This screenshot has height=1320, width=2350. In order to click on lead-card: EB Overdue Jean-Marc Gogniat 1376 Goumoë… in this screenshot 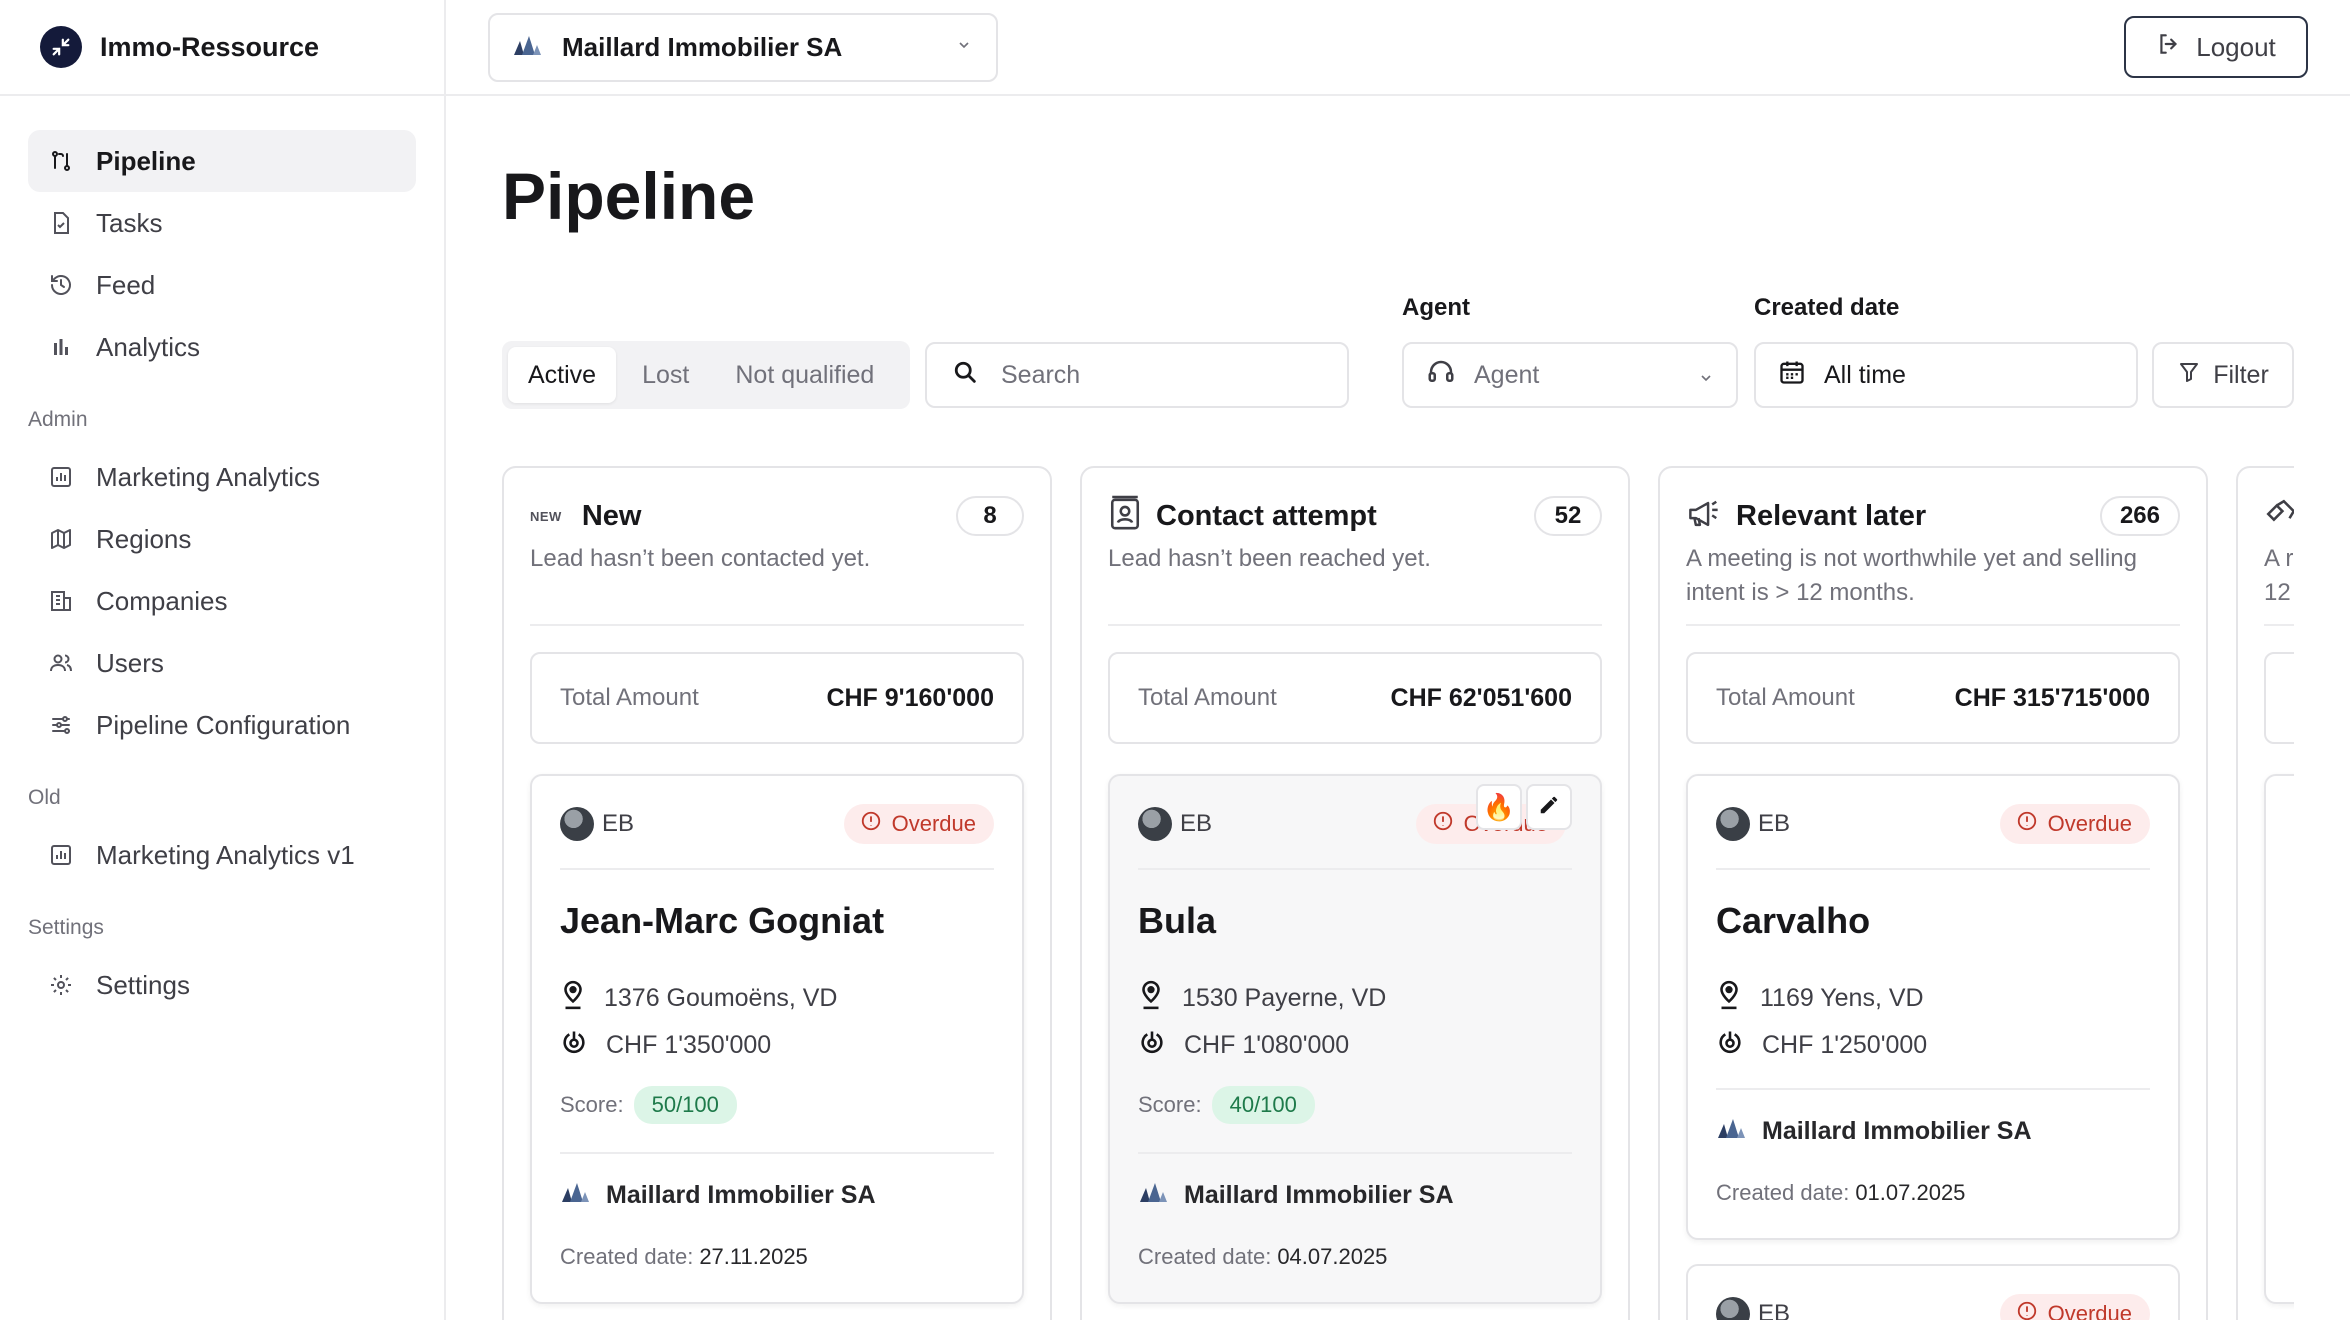, I will do `click(777, 1039)`.